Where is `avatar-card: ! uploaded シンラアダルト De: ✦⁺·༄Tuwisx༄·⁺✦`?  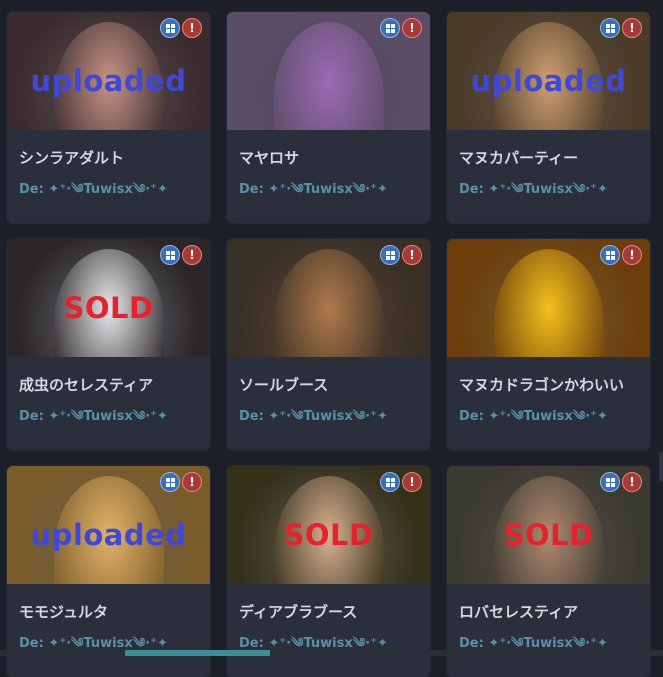
avatar-card: ! uploaded シンラアダルト De: ✦⁺·༄Tuwisx༄·⁺✦ is located at coordinates (108, 117).